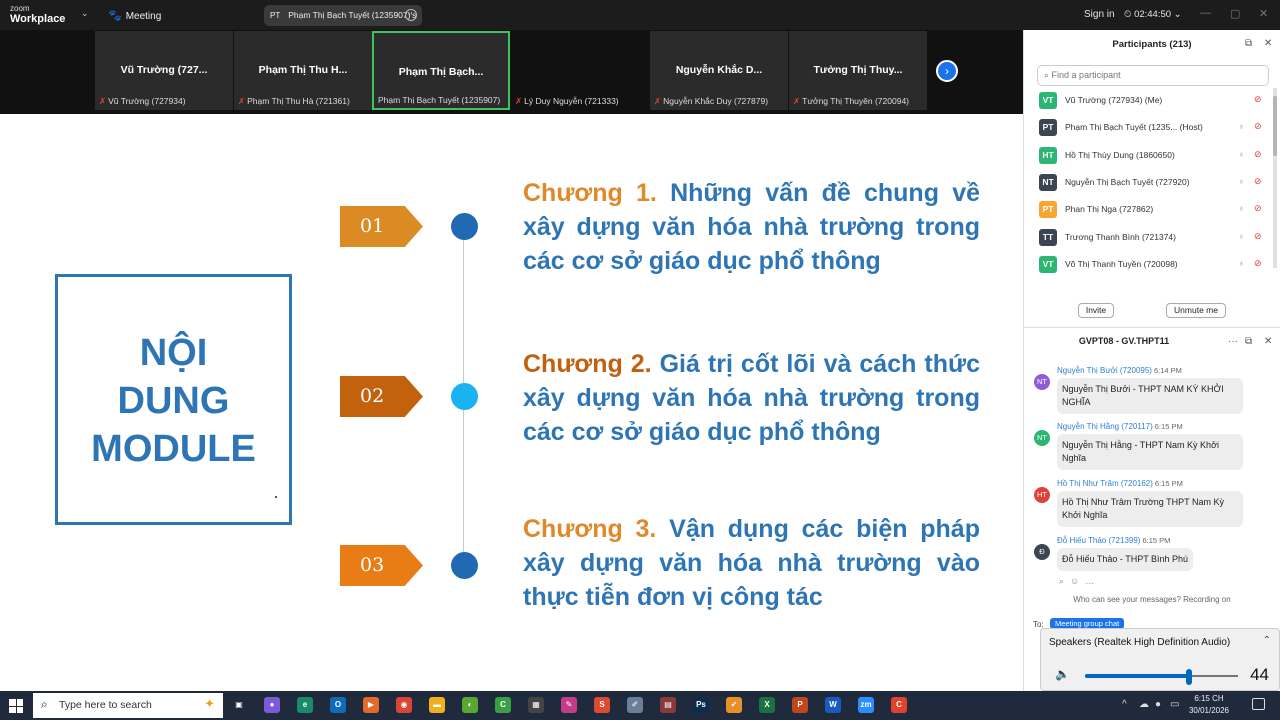 The height and width of the screenshot is (720, 1280). I want to click on cloud-icon: ☁, so click(1144, 704).